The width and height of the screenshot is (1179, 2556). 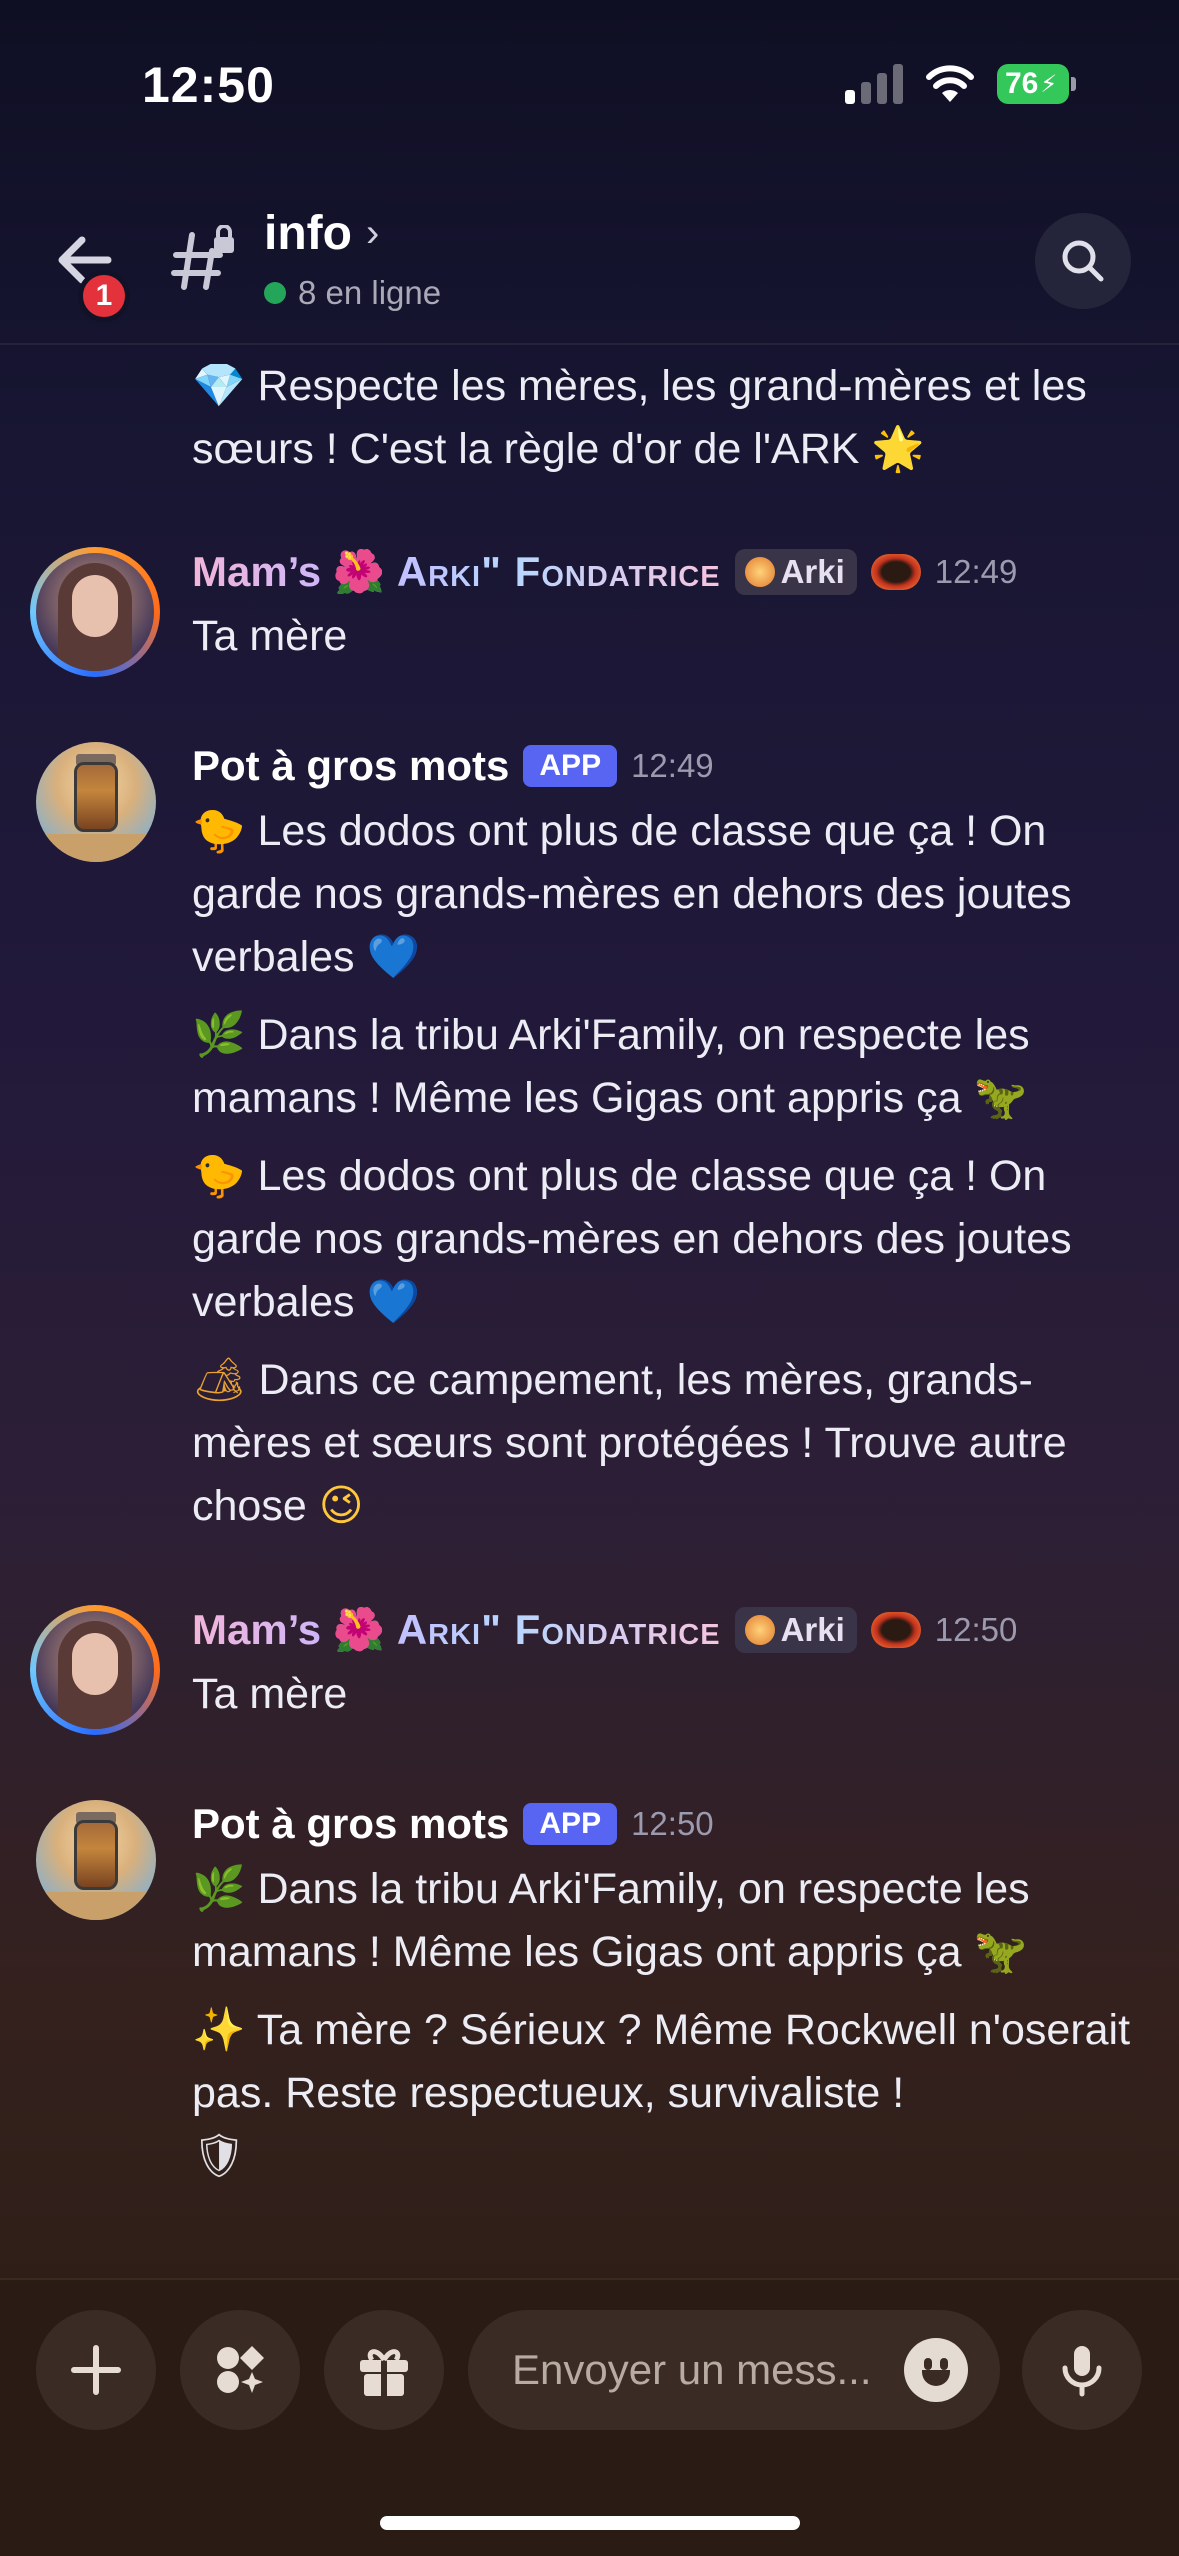 What do you see at coordinates (590, 2523) in the screenshot?
I see `home-indicator` at bounding box center [590, 2523].